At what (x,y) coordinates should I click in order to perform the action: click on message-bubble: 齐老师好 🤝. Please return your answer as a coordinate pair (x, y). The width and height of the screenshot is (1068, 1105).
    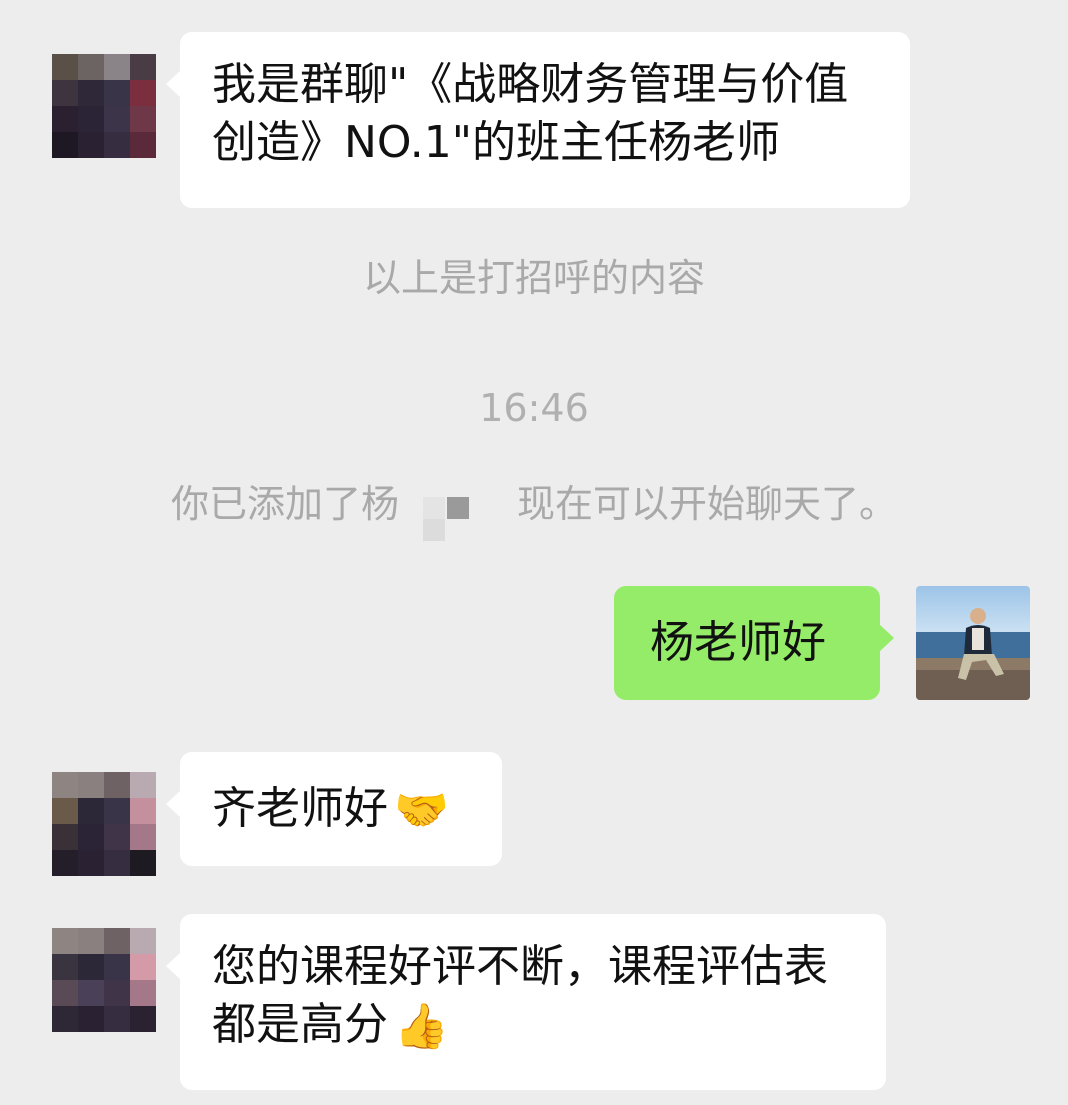
    Looking at the image, I should click on (334, 809).